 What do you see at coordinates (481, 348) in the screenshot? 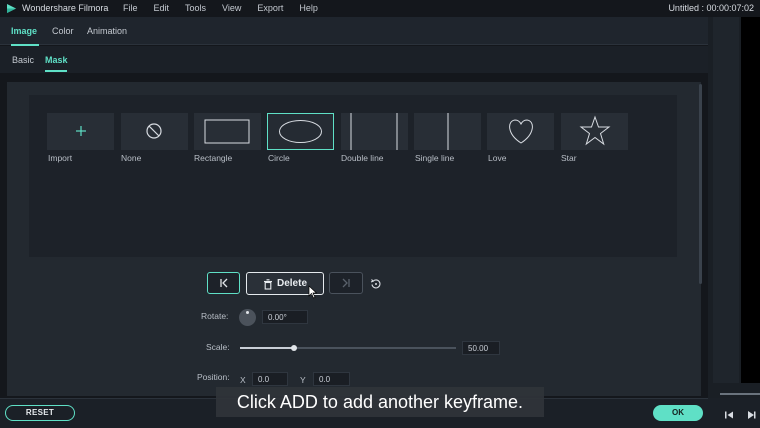
I see `scale-input: 50.00` at bounding box center [481, 348].